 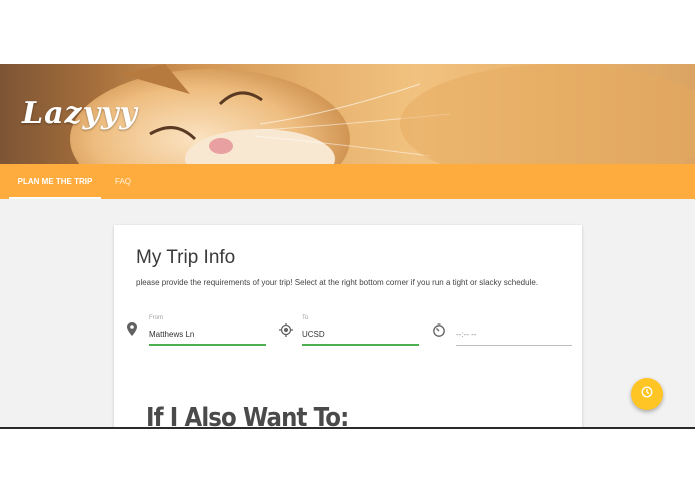 I want to click on brand-logo: Lazyyy, so click(x=80, y=113).